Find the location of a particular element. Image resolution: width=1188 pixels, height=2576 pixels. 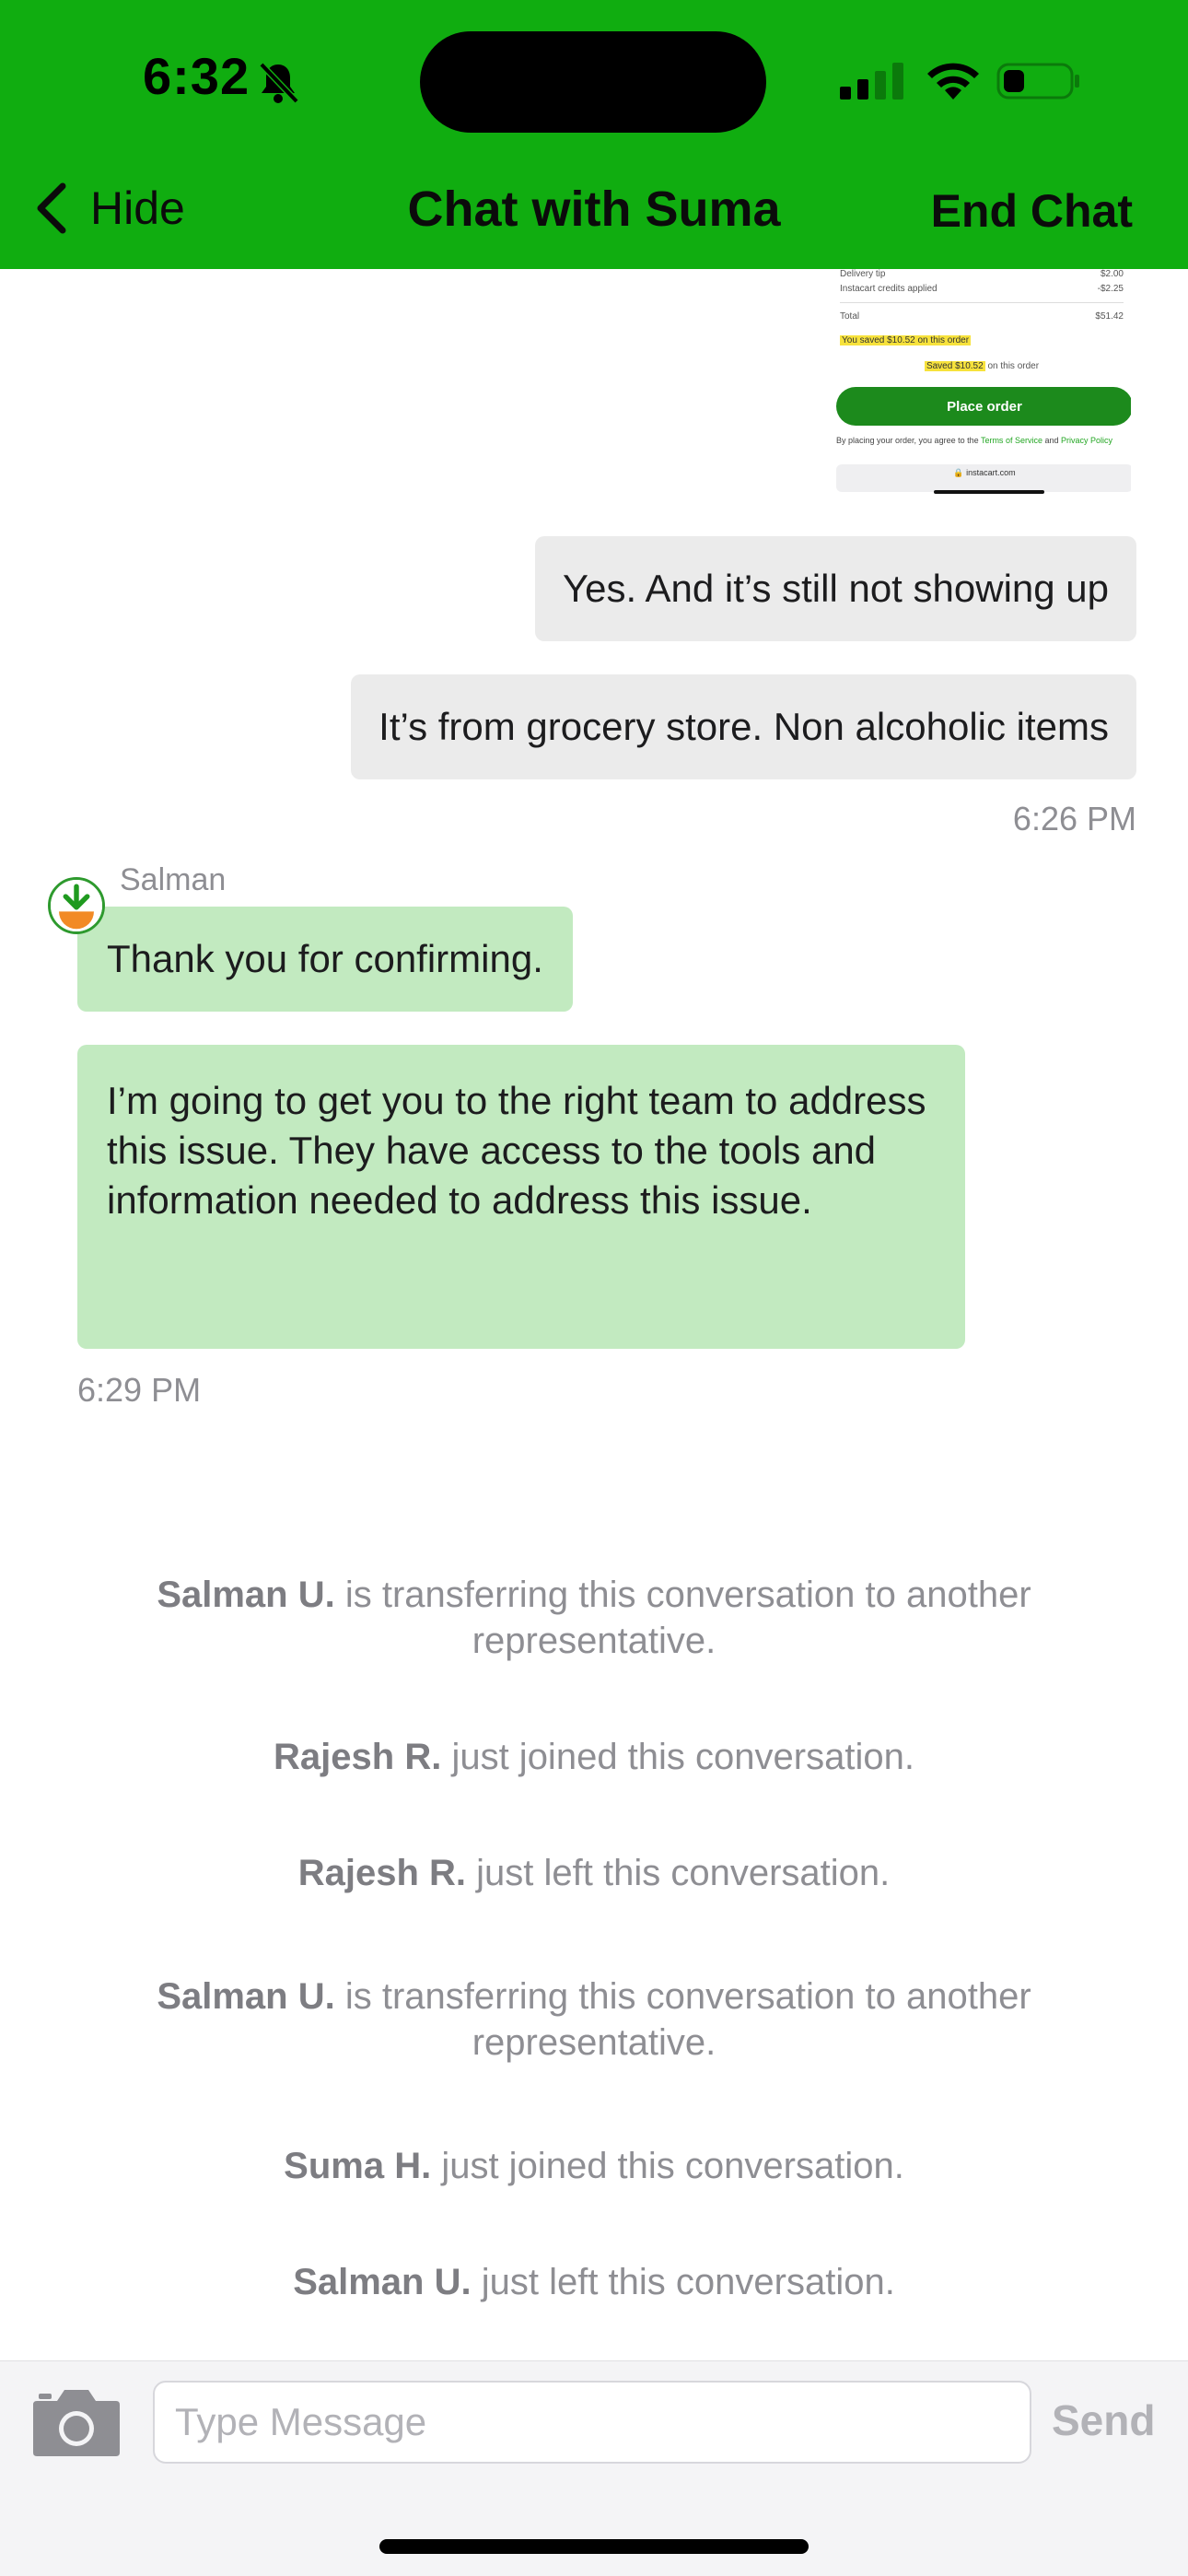

receipt-row: Delivery tip $2.00 is located at coordinates (982, 274).